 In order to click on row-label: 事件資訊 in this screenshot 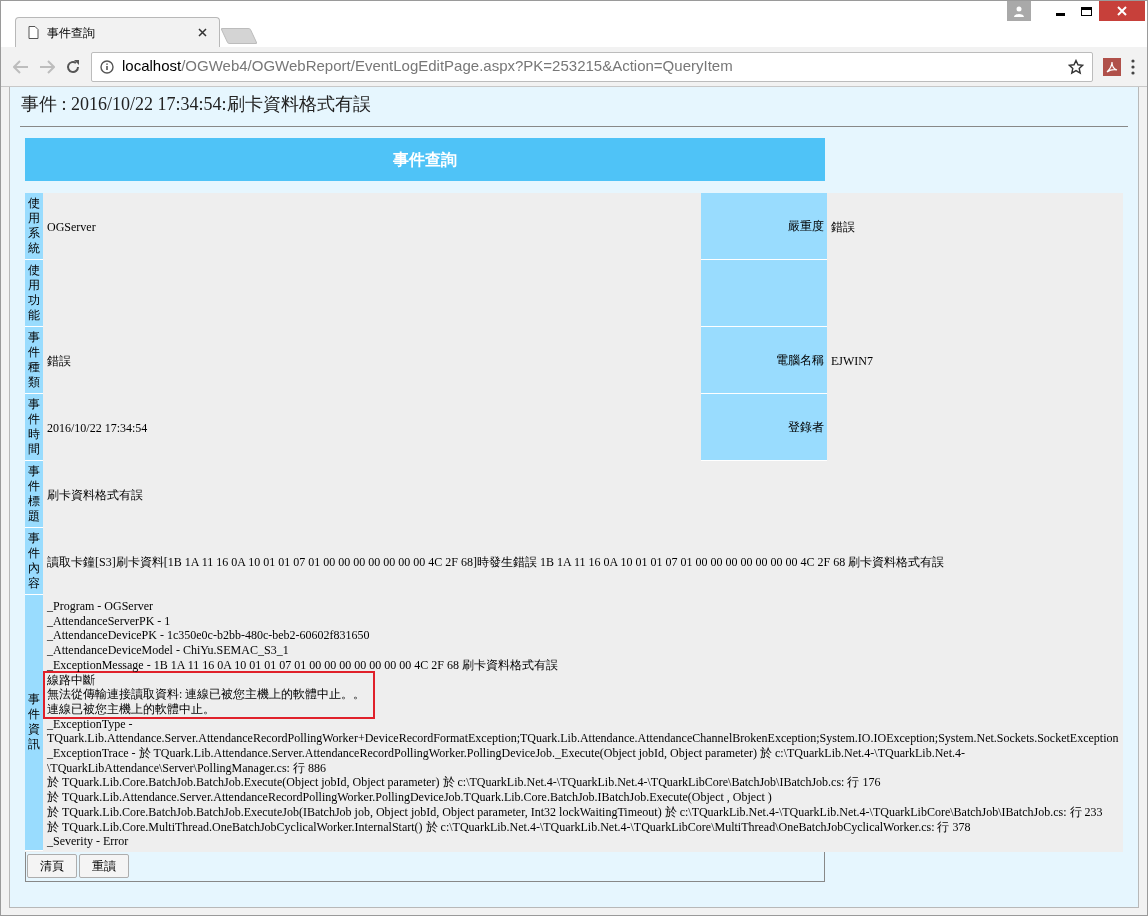, I will do `click(34, 722)`.